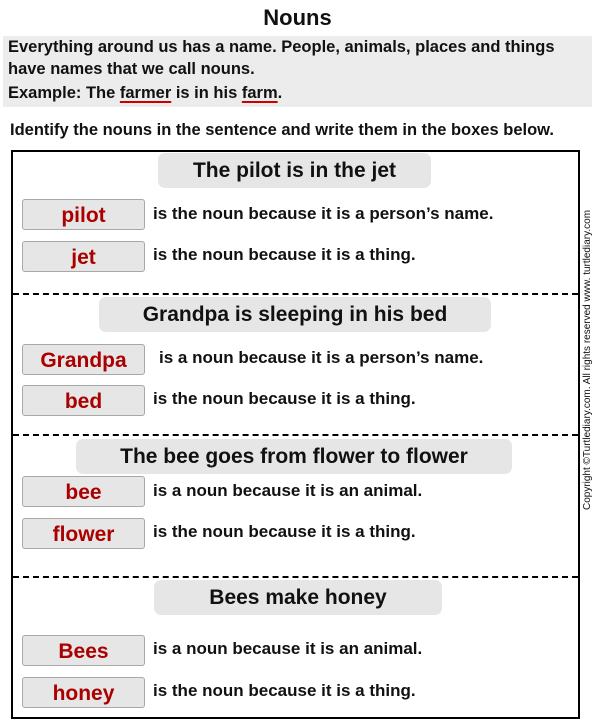  I want to click on answer-box: Grandpa, so click(83, 359).